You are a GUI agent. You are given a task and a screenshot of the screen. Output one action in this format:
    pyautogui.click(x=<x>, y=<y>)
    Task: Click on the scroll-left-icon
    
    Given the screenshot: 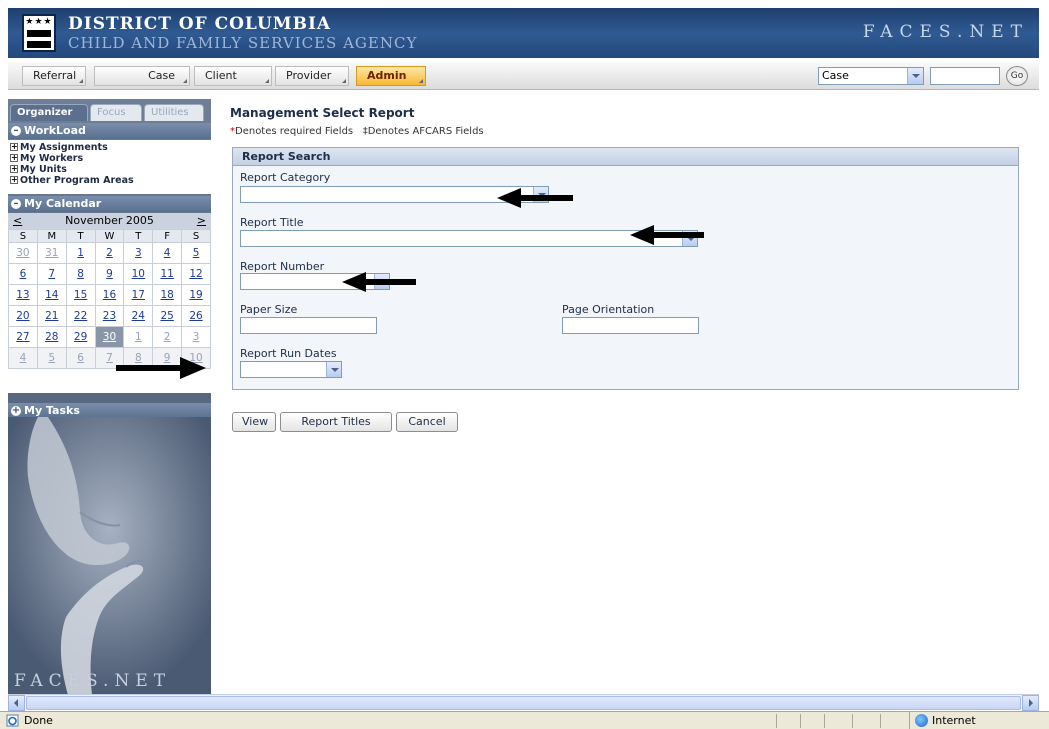 What is the action you would take?
    pyautogui.click(x=16, y=703)
    